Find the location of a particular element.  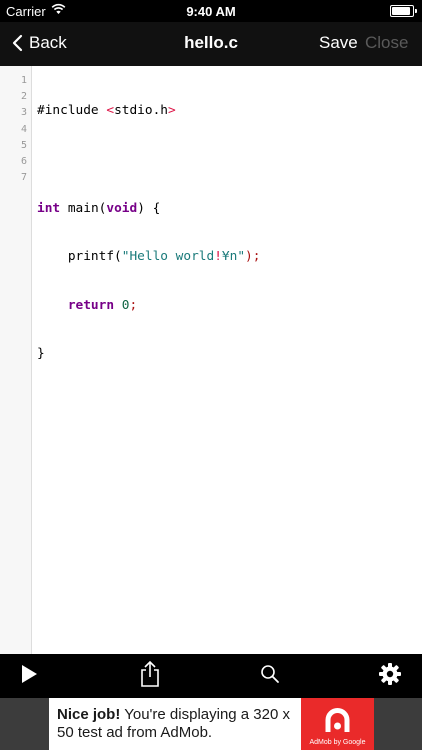

admob-logo: AdMob by Google is located at coordinates (337, 724).